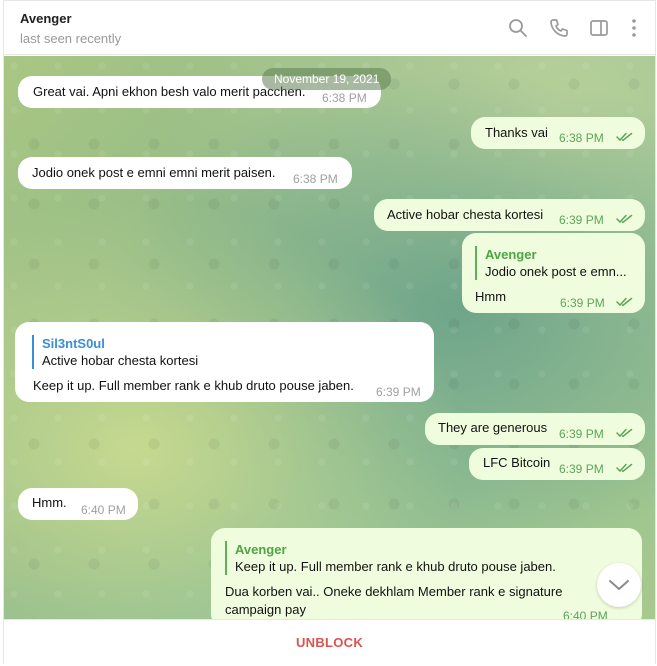 Image resolution: width=657 pixels, height=666 pixels. What do you see at coordinates (559, 28) in the screenshot?
I see `phone-icon` at bounding box center [559, 28].